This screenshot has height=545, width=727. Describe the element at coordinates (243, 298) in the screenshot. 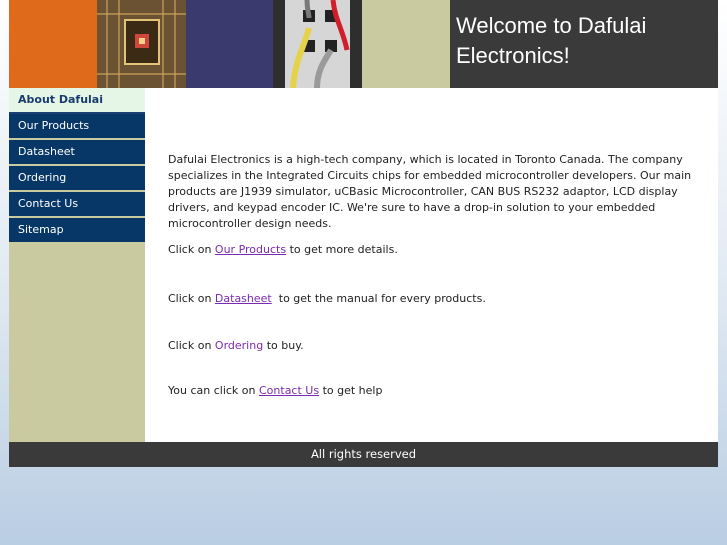

I see `datasheet-link: Datasheet` at that location.